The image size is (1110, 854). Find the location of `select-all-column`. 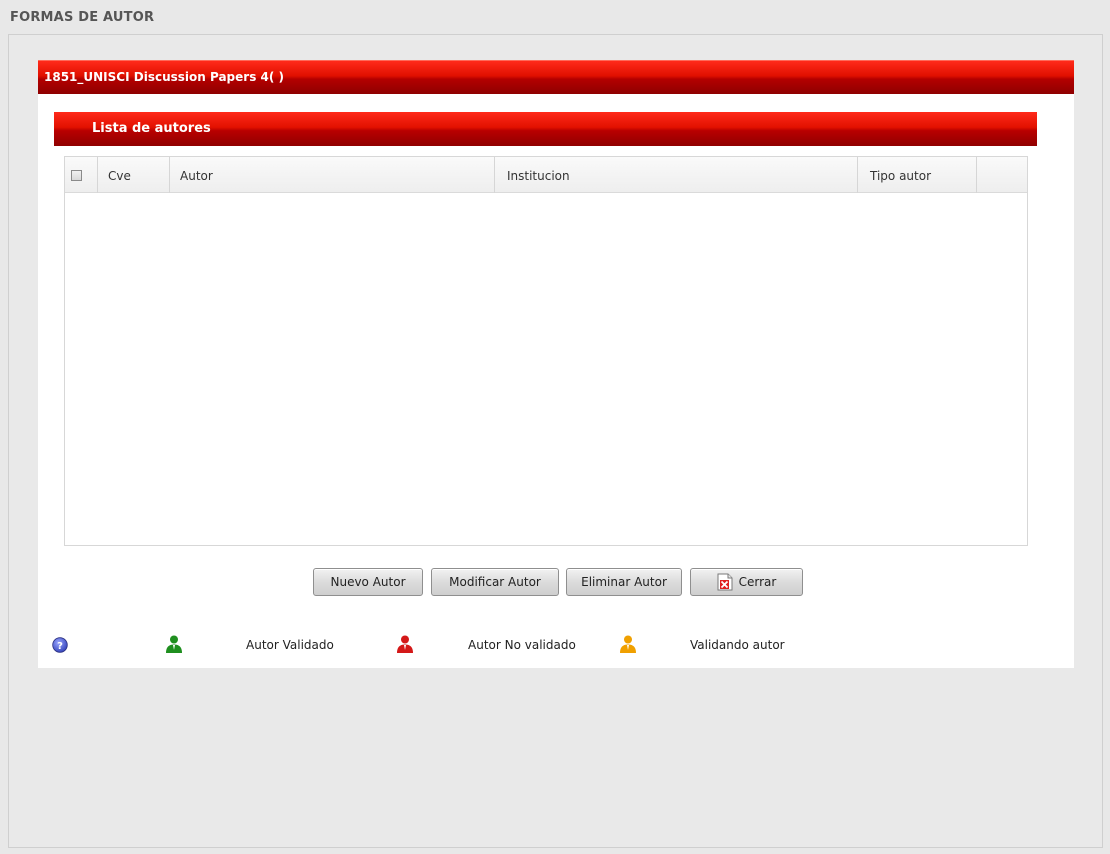

select-all-column is located at coordinates (81, 175).